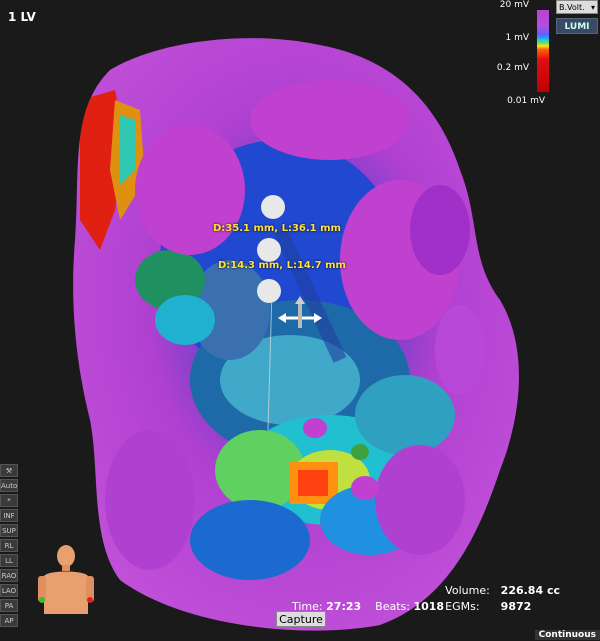  I want to click on volume-label: Volume:, so click(467, 590).